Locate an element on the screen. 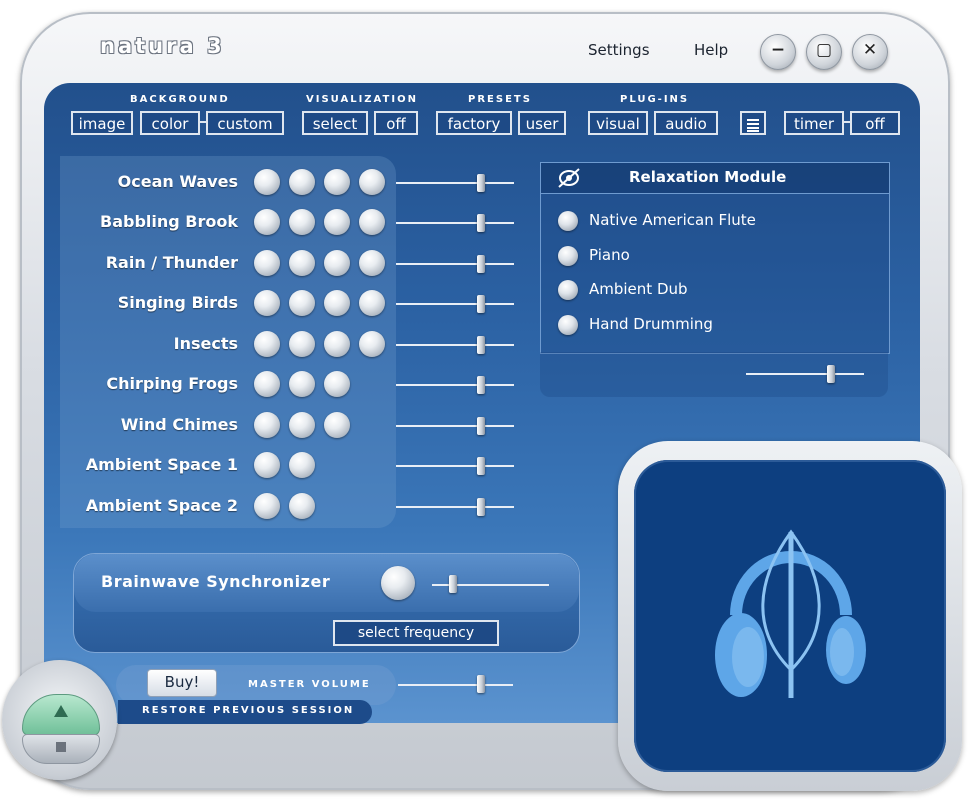 The image size is (968, 800). visualization-off-button: off is located at coordinates (396, 123).